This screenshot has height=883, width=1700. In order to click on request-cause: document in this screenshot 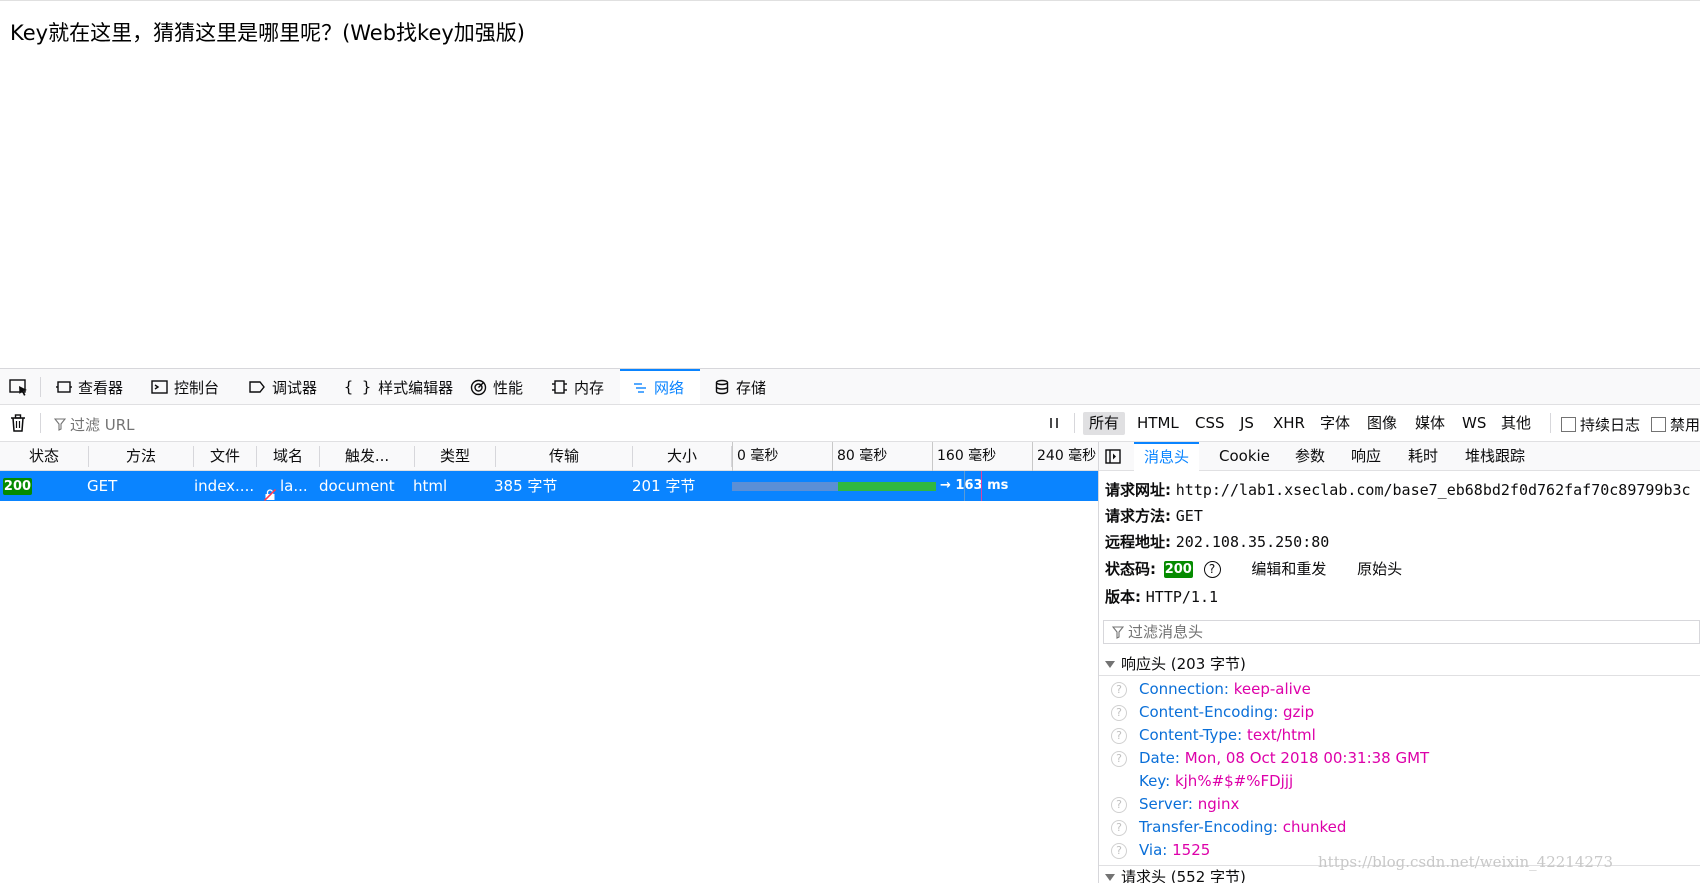, I will do `click(357, 486)`.